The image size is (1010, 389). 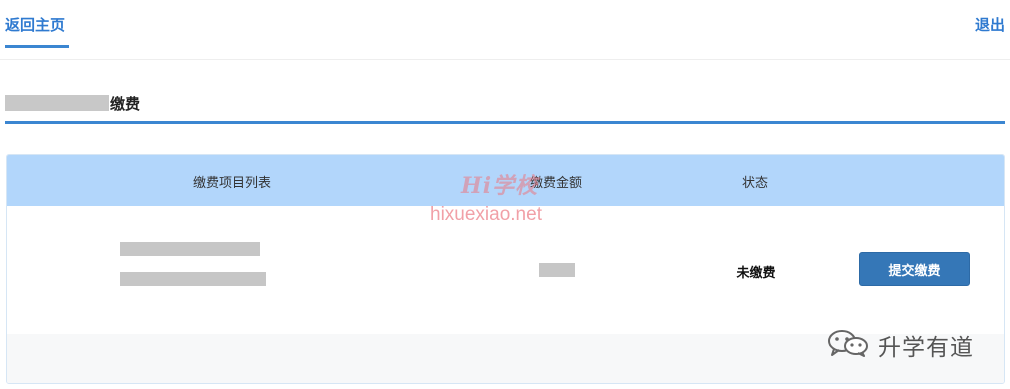 I want to click on redacted-name, so click(x=57, y=103).